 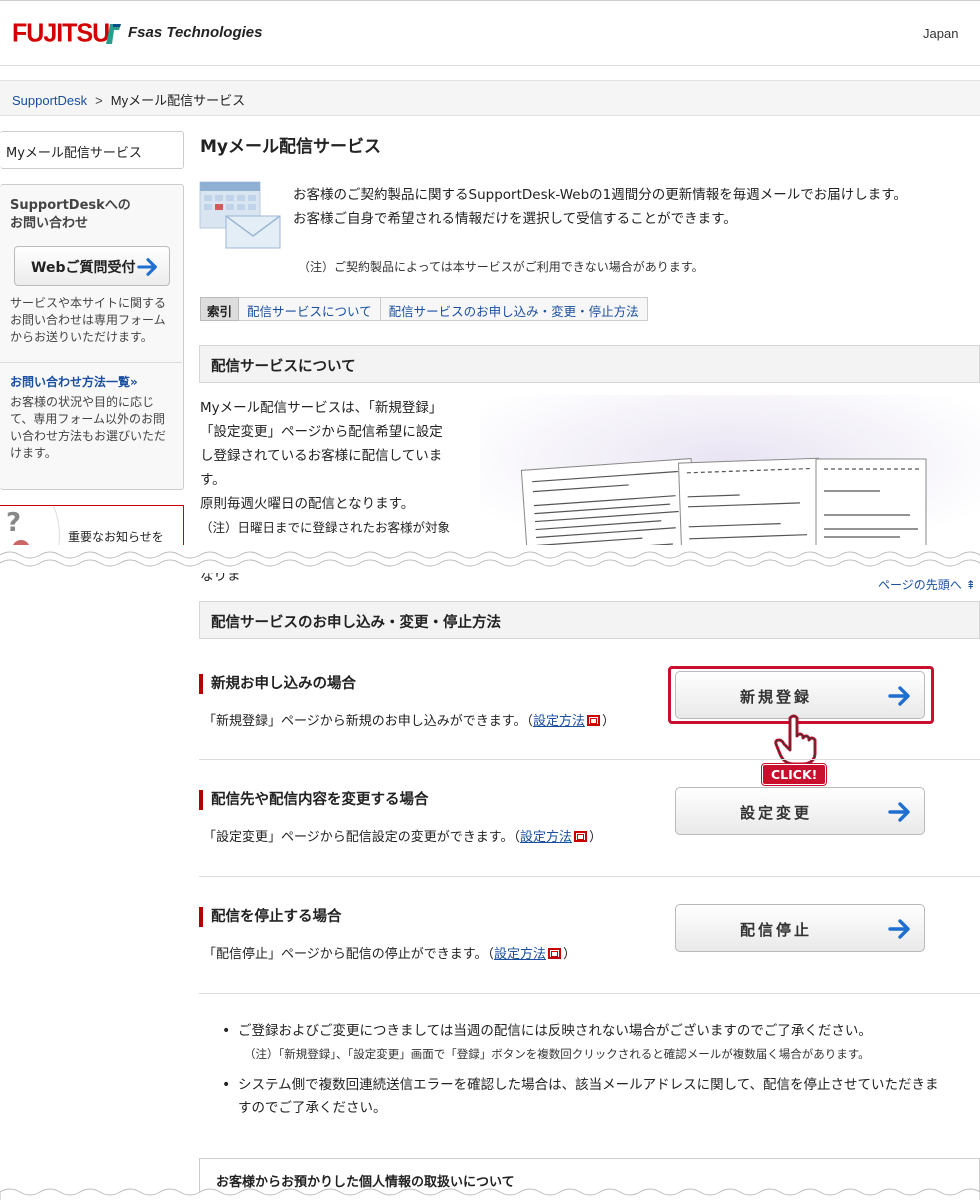 I want to click on double-chevron-icon: », so click(x=134, y=382).